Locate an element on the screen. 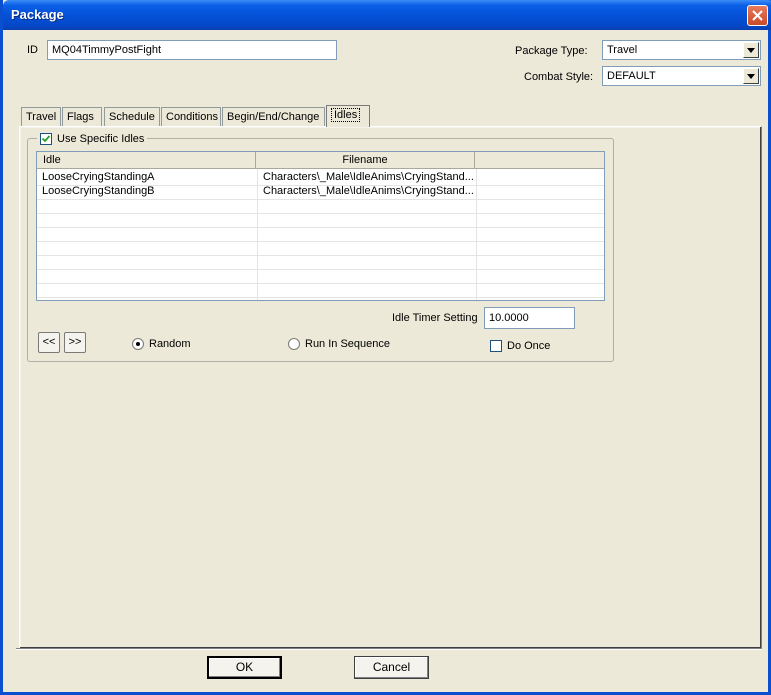  tab-label: Conditions is located at coordinates (192, 117).